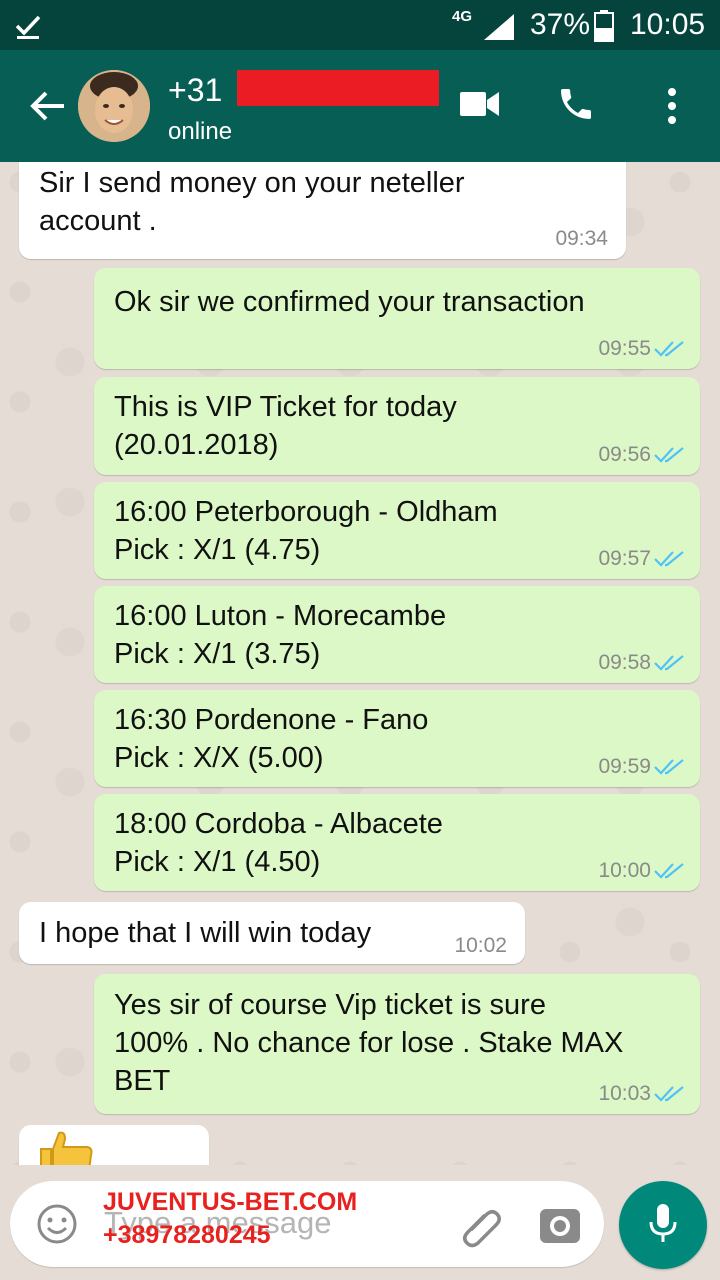 The width and height of the screenshot is (720, 1280). What do you see at coordinates (668, 24) in the screenshot?
I see `status-clock: 10:05` at bounding box center [668, 24].